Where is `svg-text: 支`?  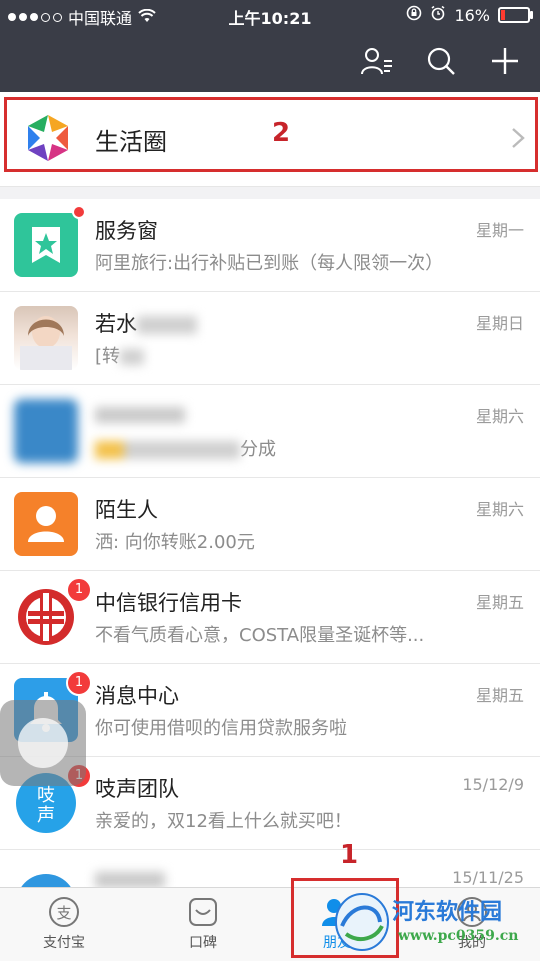 svg-text: 支 is located at coordinates (63, 913).